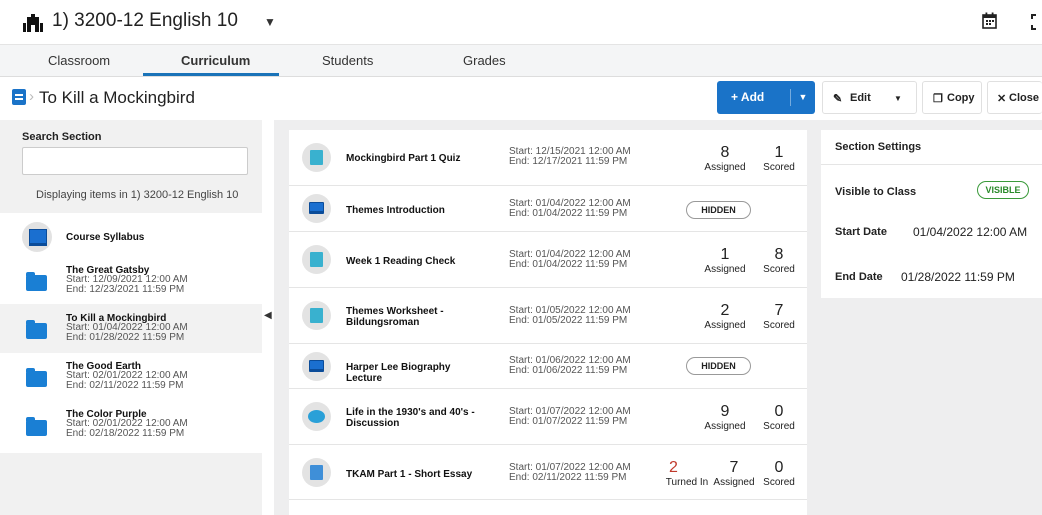  What do you see at coordinates (961, 98) in the screenshot?
I see `copy-label: Copy` at bounding box center [961, 98].